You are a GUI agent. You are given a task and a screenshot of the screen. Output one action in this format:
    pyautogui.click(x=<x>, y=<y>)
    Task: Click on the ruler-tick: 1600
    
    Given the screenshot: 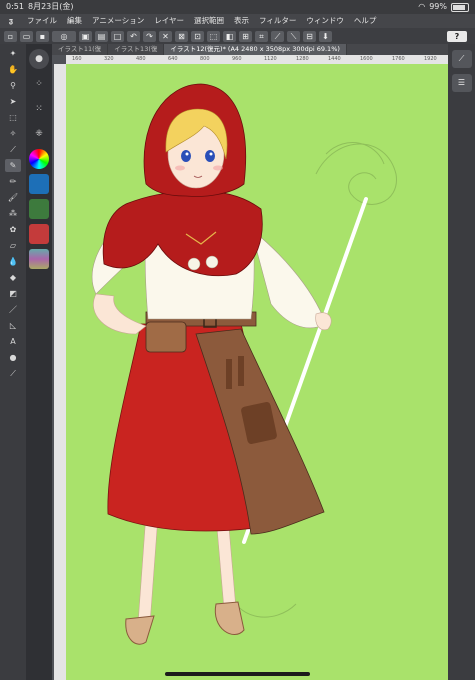 What is the action you would take?
    pyautogui.click(x=366, y=59)
    